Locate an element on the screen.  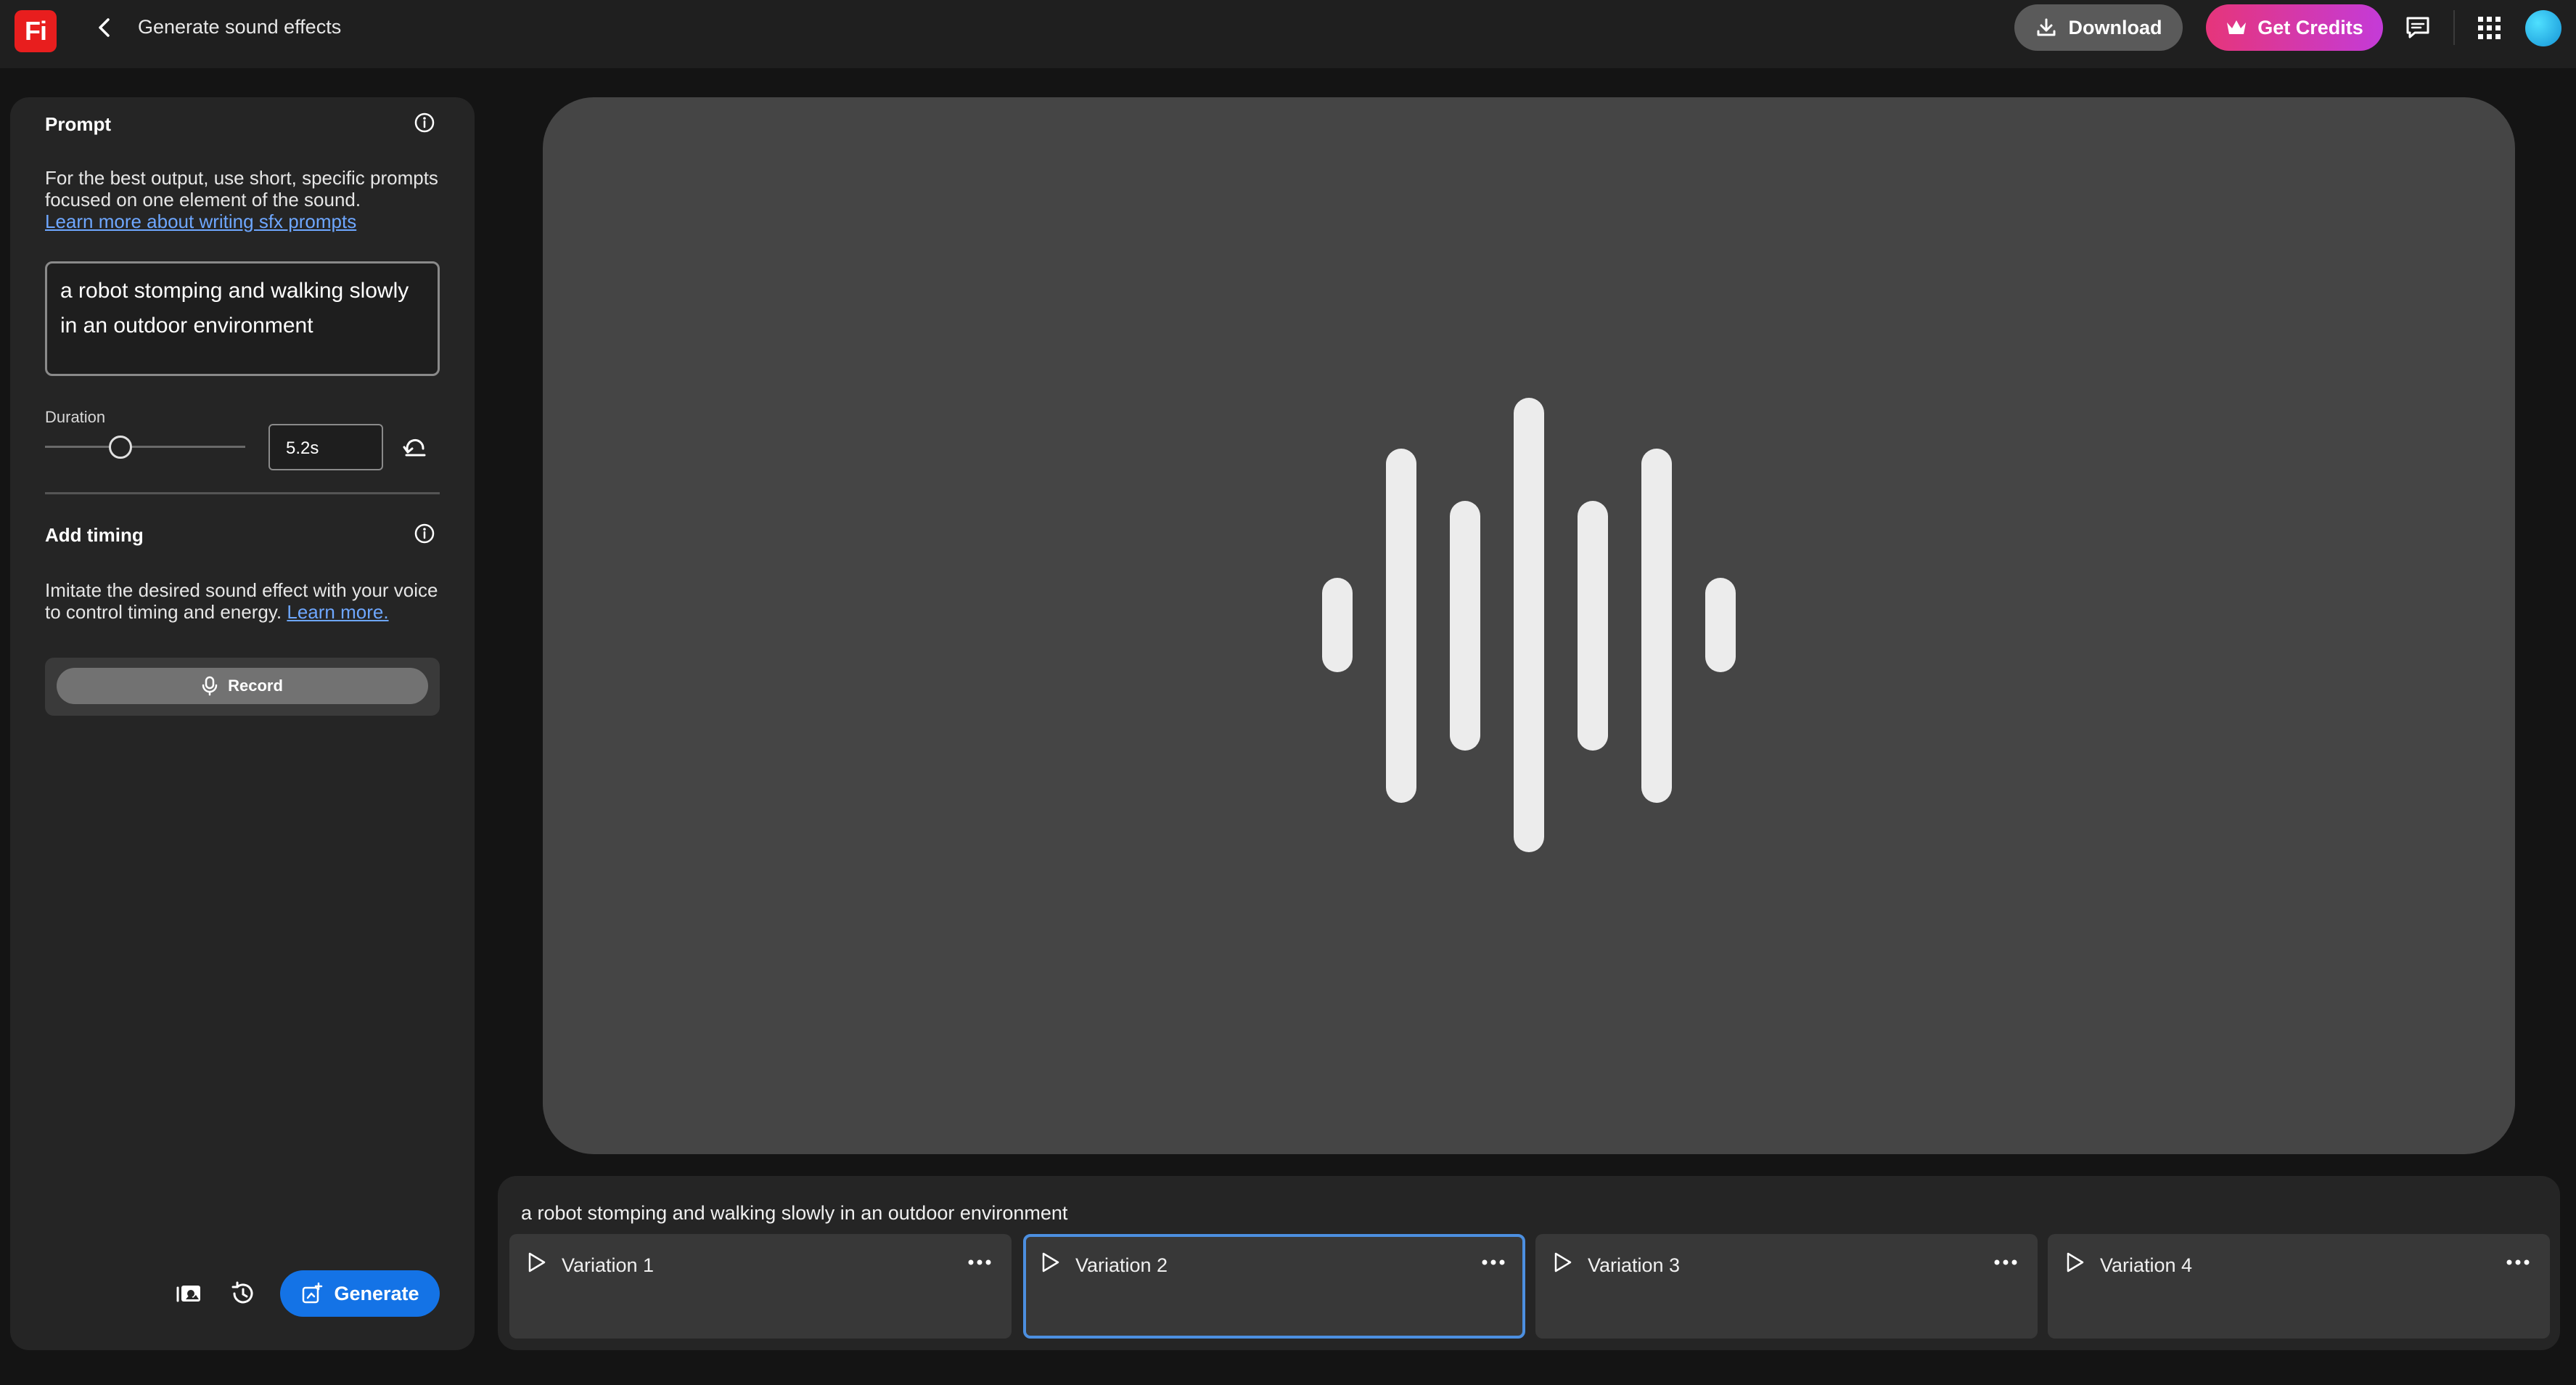
chevron-left-icon is located at coordinates (104, 27).